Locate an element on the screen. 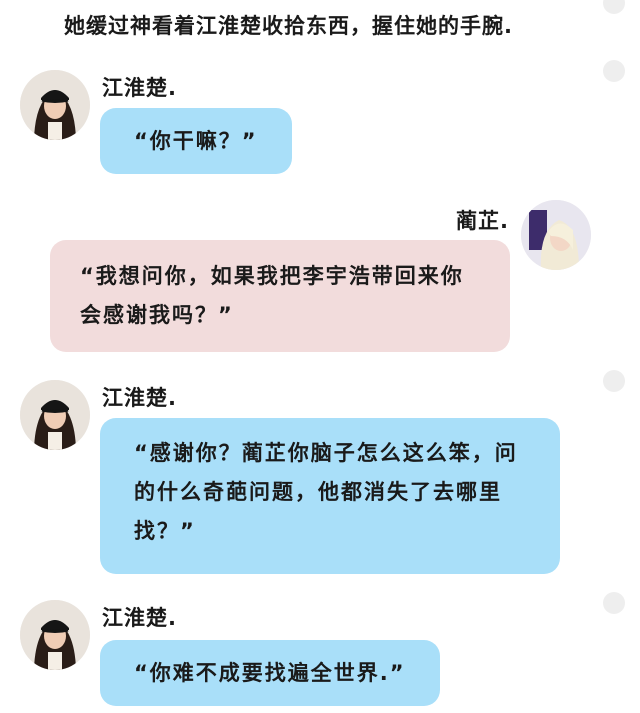 Image resolution: width=640 pixels, height=713 pixels. message-bubble: “你干嘛？” is located at coordinates (196, 141).